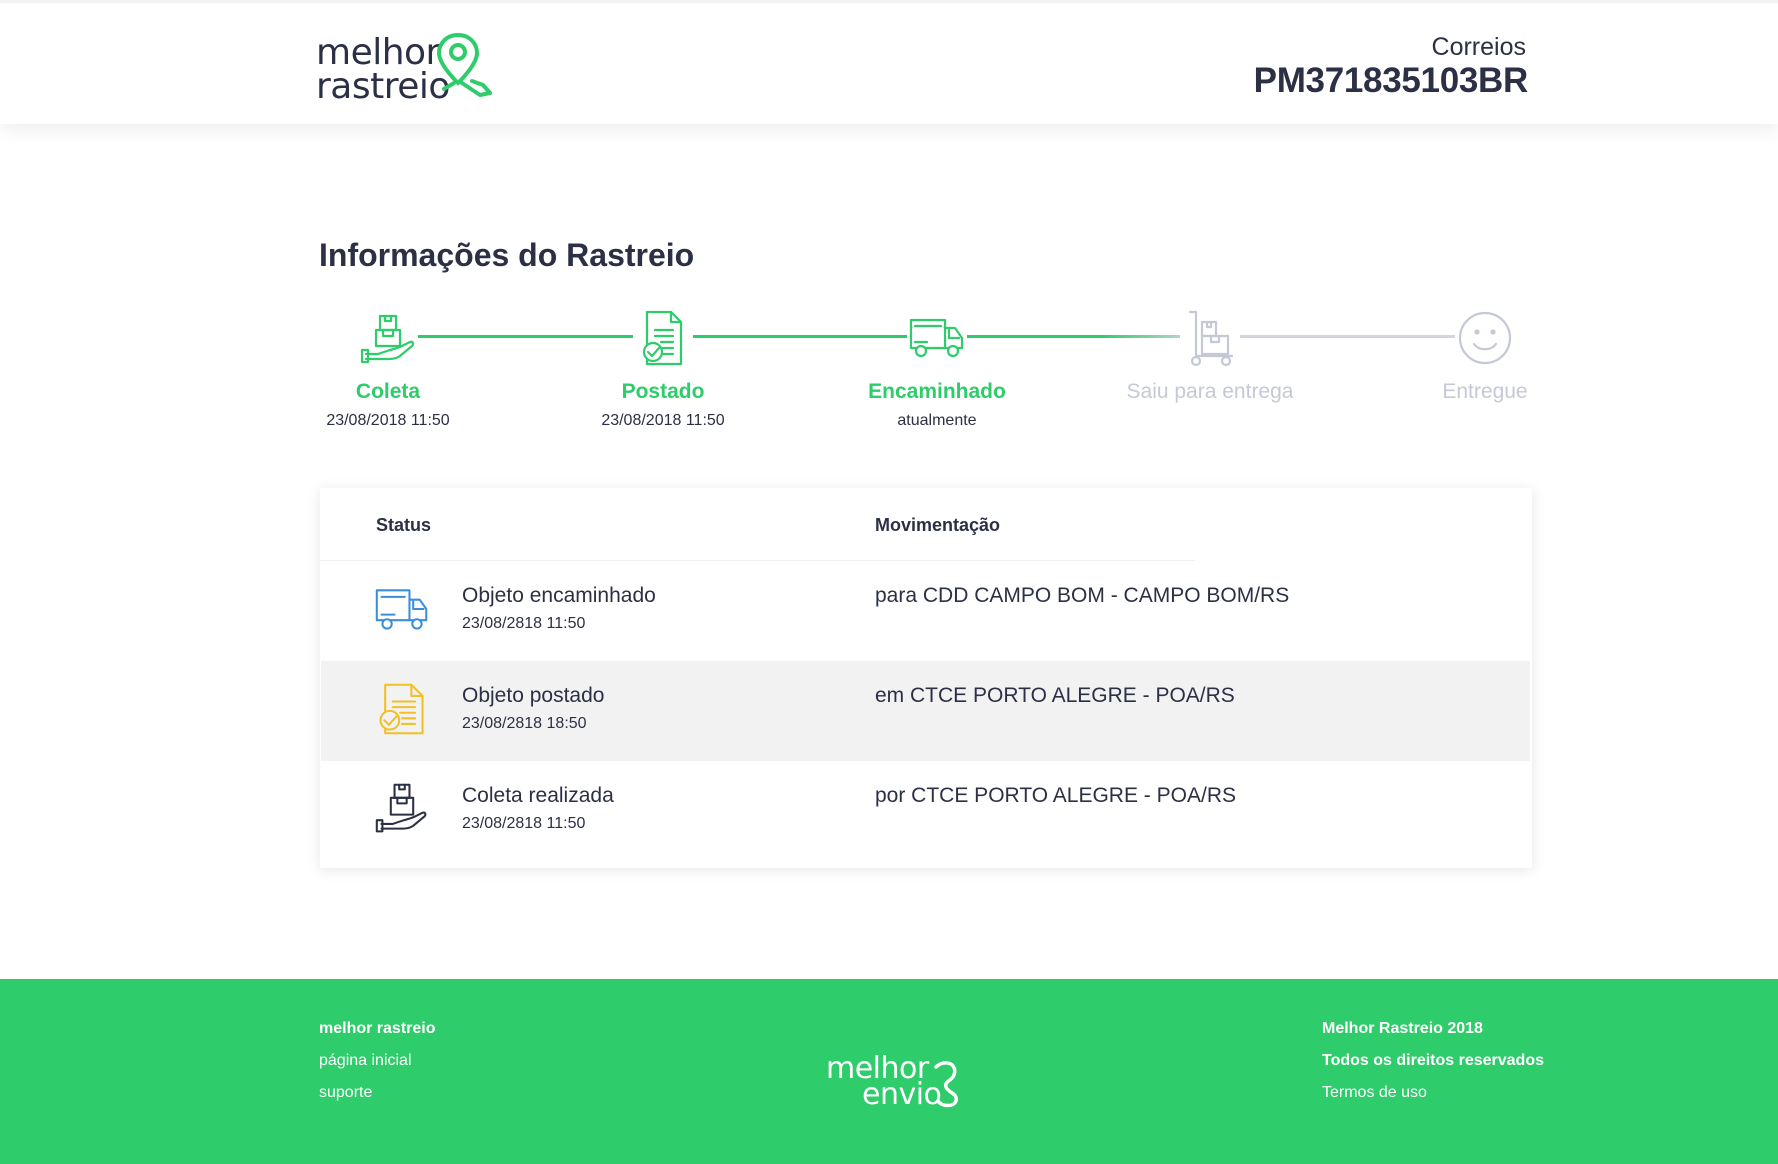 Image resolution: width=1778 pixels, height=1164 pixels. I want to click on step-postado: Postado 23/08/2018 11:50, so click(663, 365).